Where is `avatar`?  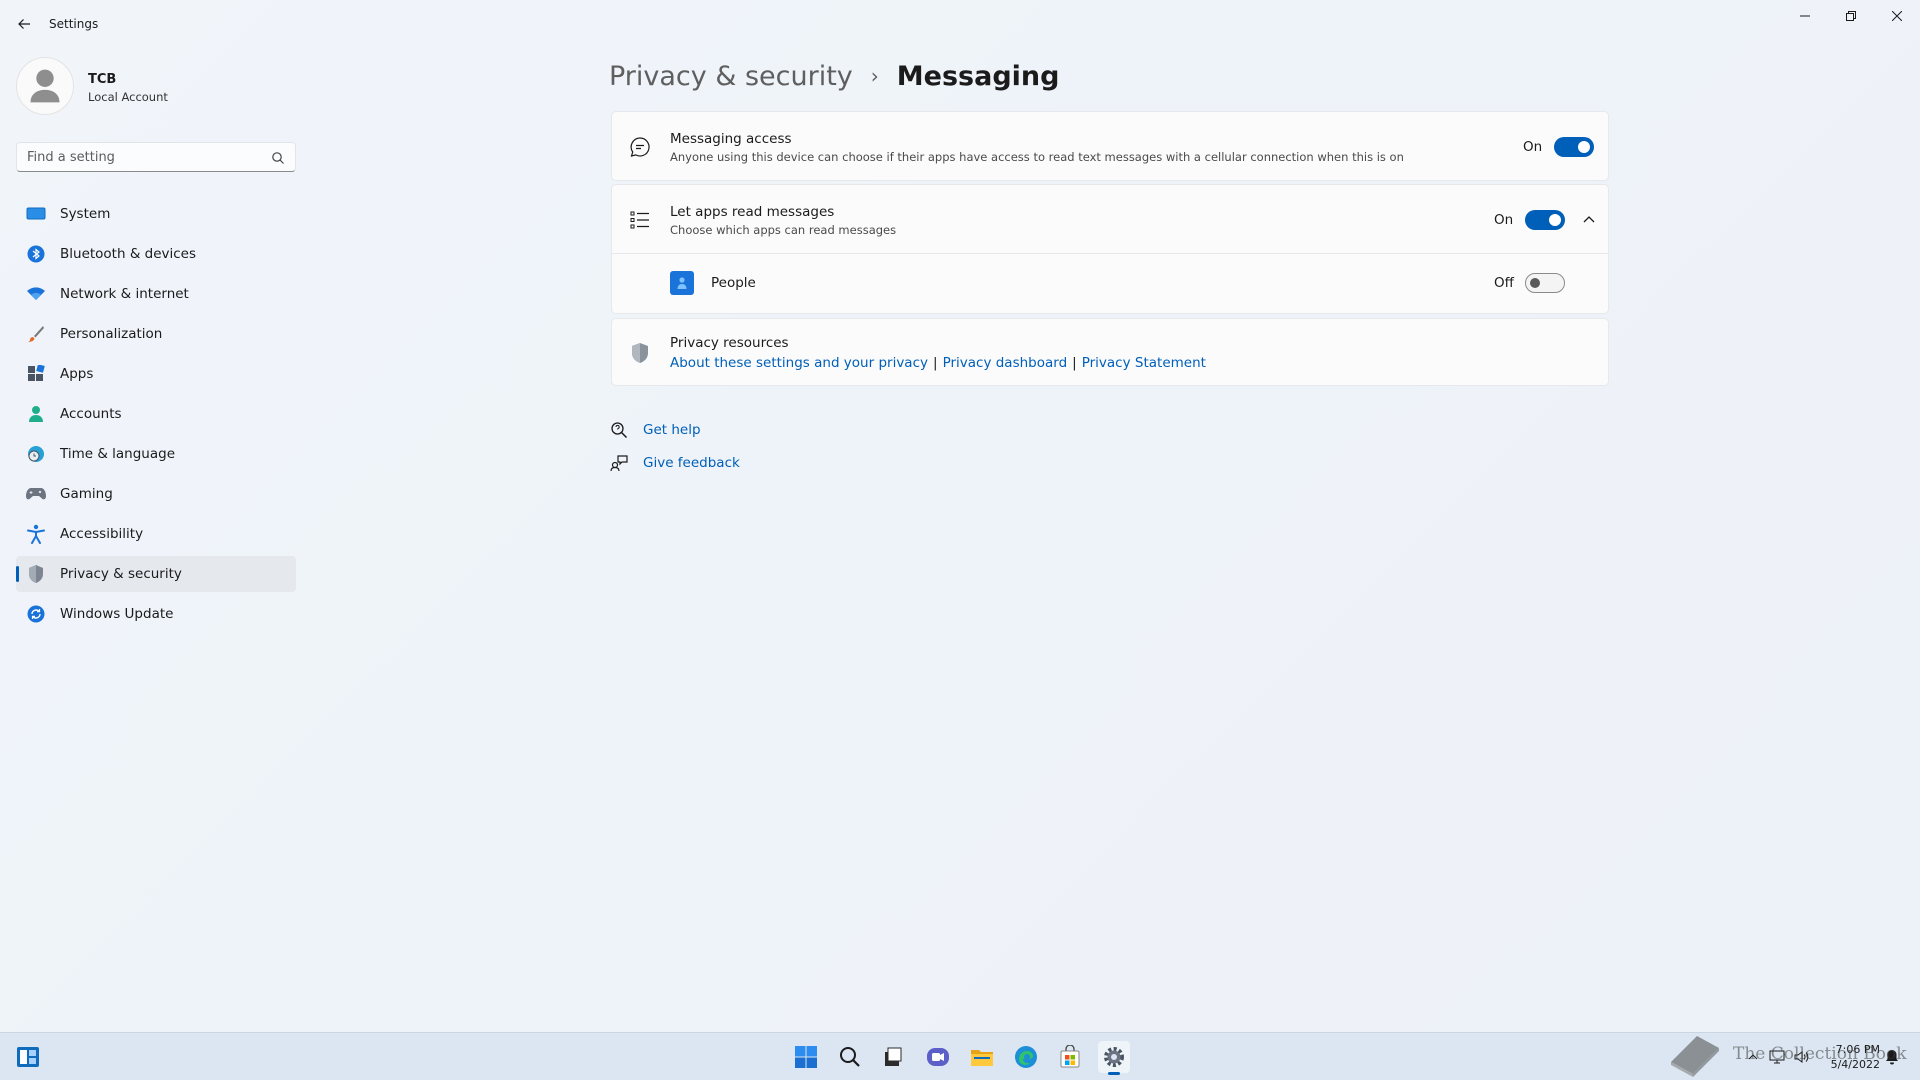 avatar is located at coordinates (45, 86).